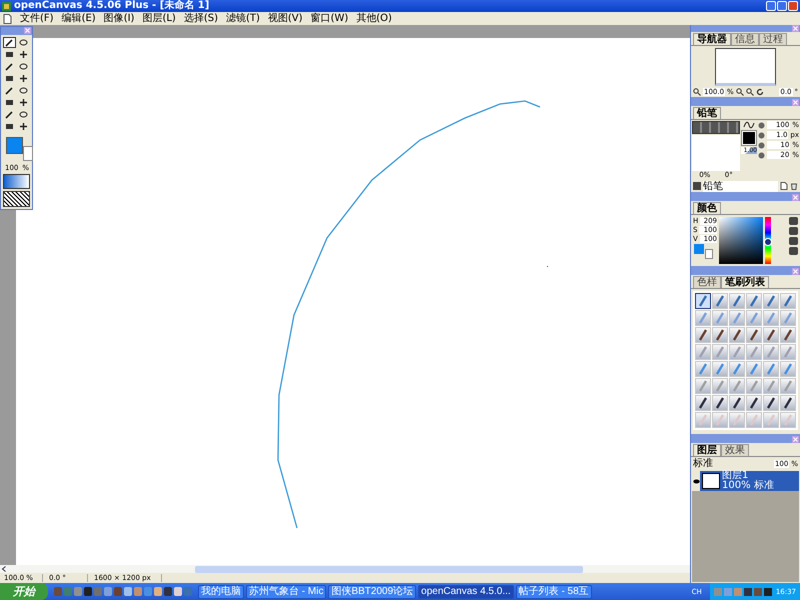 The image size is (800, 600). What do you see at coordinates (696, 481) in the screenshot?
I see `visibility-icon` at bounding box center [696, 481].